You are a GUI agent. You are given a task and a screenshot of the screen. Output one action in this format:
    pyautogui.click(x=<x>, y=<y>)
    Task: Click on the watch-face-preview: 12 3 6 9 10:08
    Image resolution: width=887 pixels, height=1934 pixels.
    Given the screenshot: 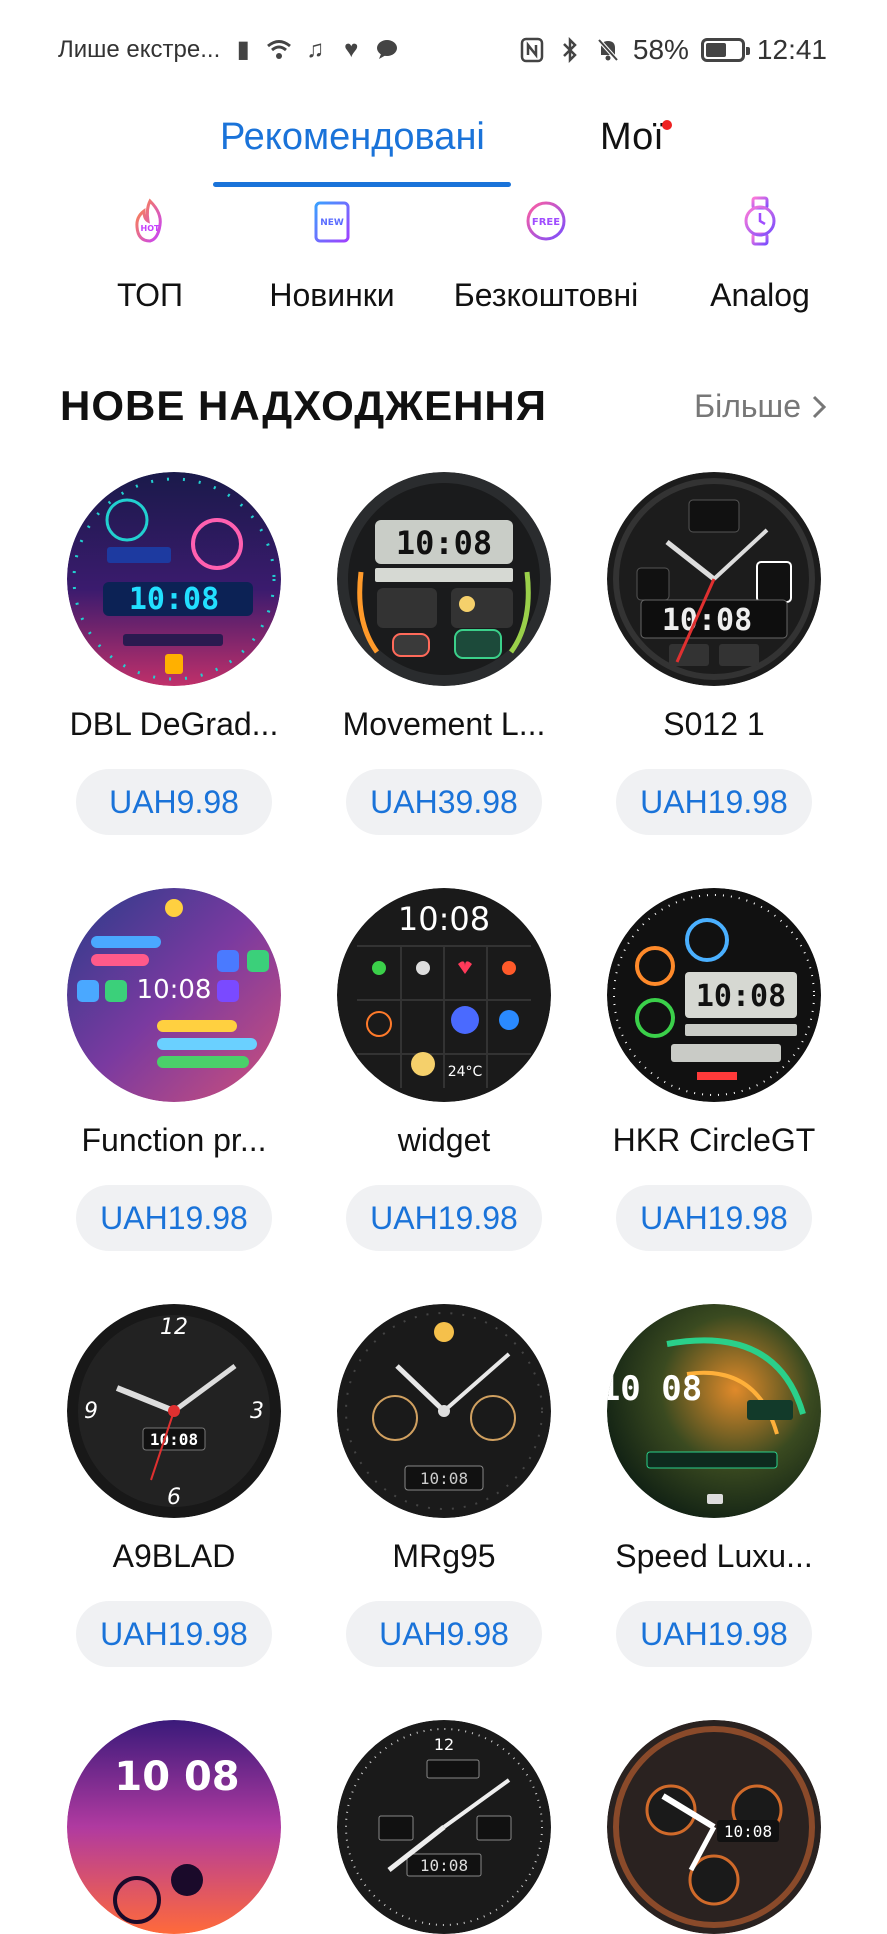 What is the action you would take?
    pyautogui.click(x=174, y=1411)
    